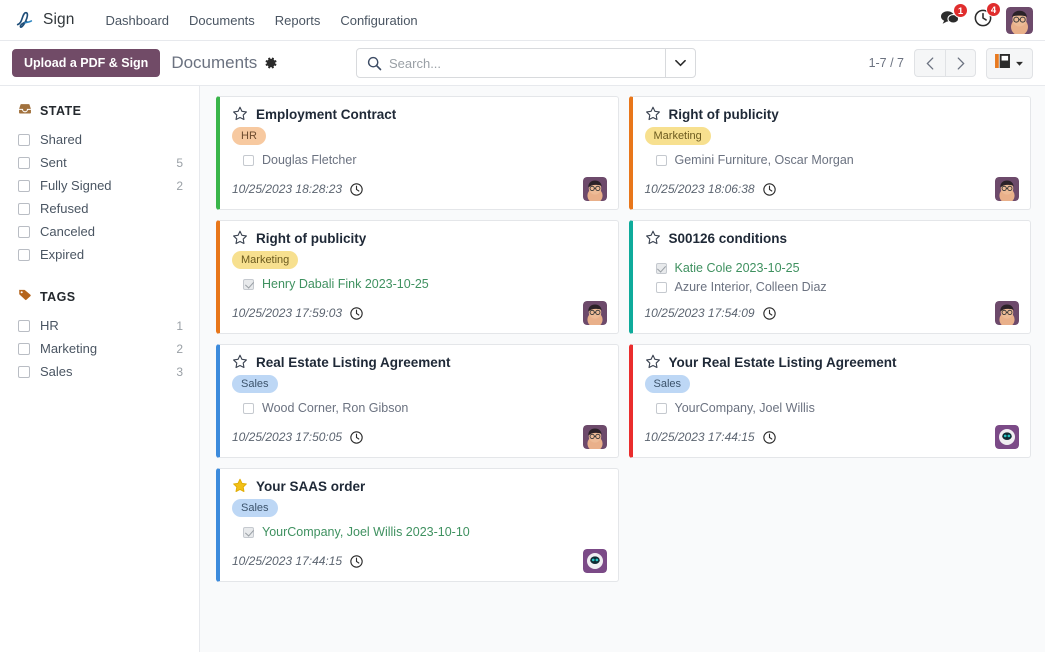 This screenshot has width=1045, height=652. What do you see at coordinates (1009, 63) in the screenshot?
I see `view-switcher-kanban` at bounding box center [1009, 63].